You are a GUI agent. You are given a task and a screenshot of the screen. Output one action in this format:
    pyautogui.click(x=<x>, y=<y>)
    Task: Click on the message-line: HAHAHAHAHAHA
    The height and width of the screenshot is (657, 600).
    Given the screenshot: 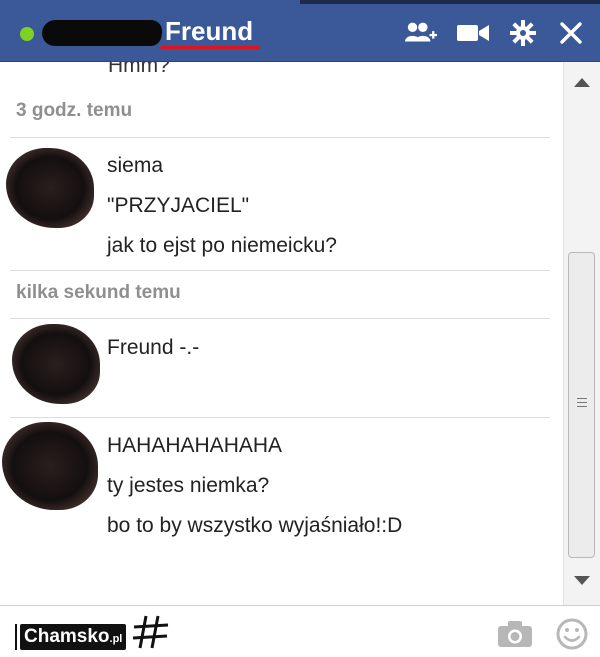 What is the action you would take?
    pyautogui.click(x=195, y=445)
    